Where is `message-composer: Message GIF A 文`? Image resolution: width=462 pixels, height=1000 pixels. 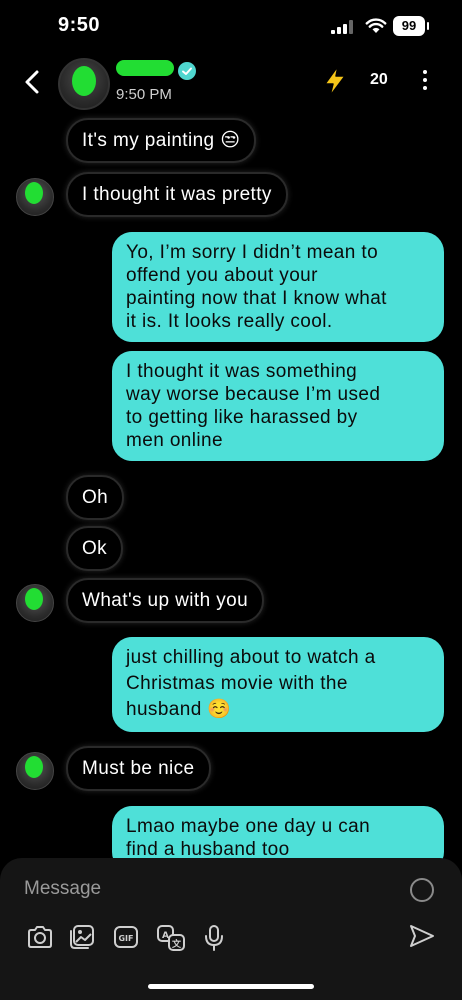
message-composer: Message GIF A 文 is located at coordinates (231, 929).